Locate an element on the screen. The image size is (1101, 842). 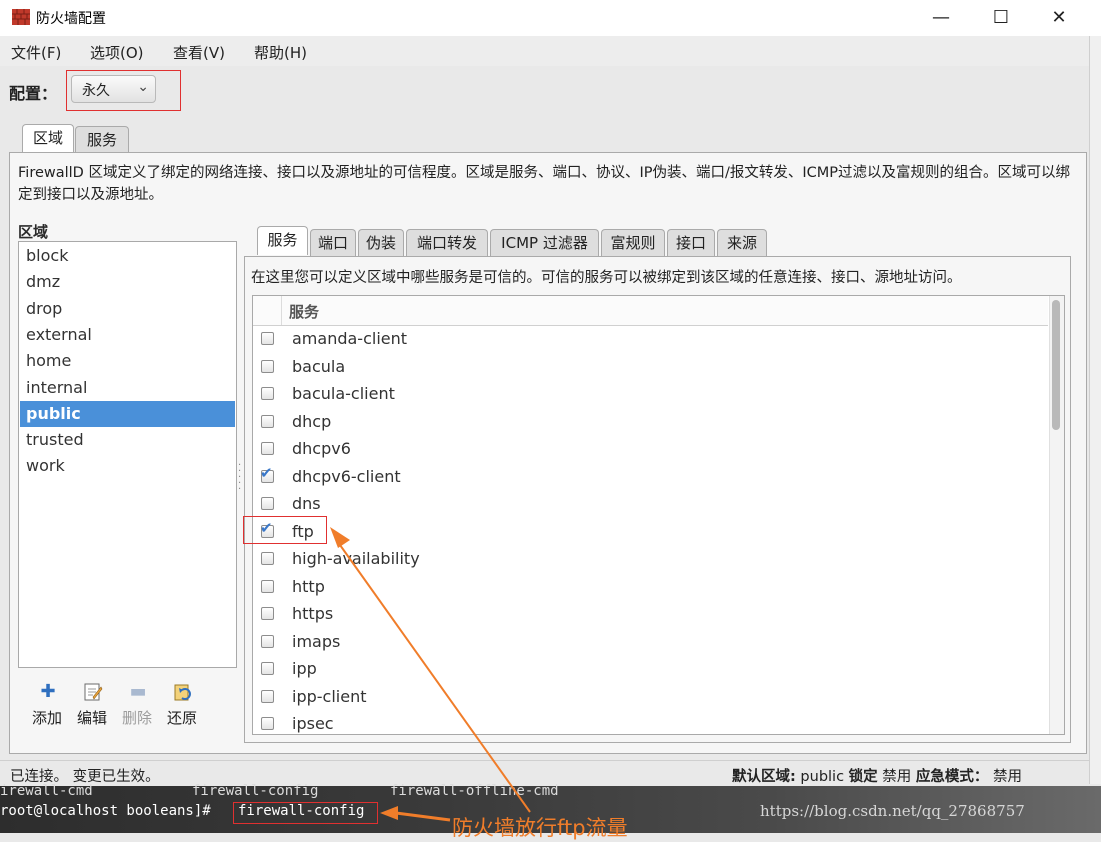
zone-item-internal: internal is located at coordinates (127, 388).